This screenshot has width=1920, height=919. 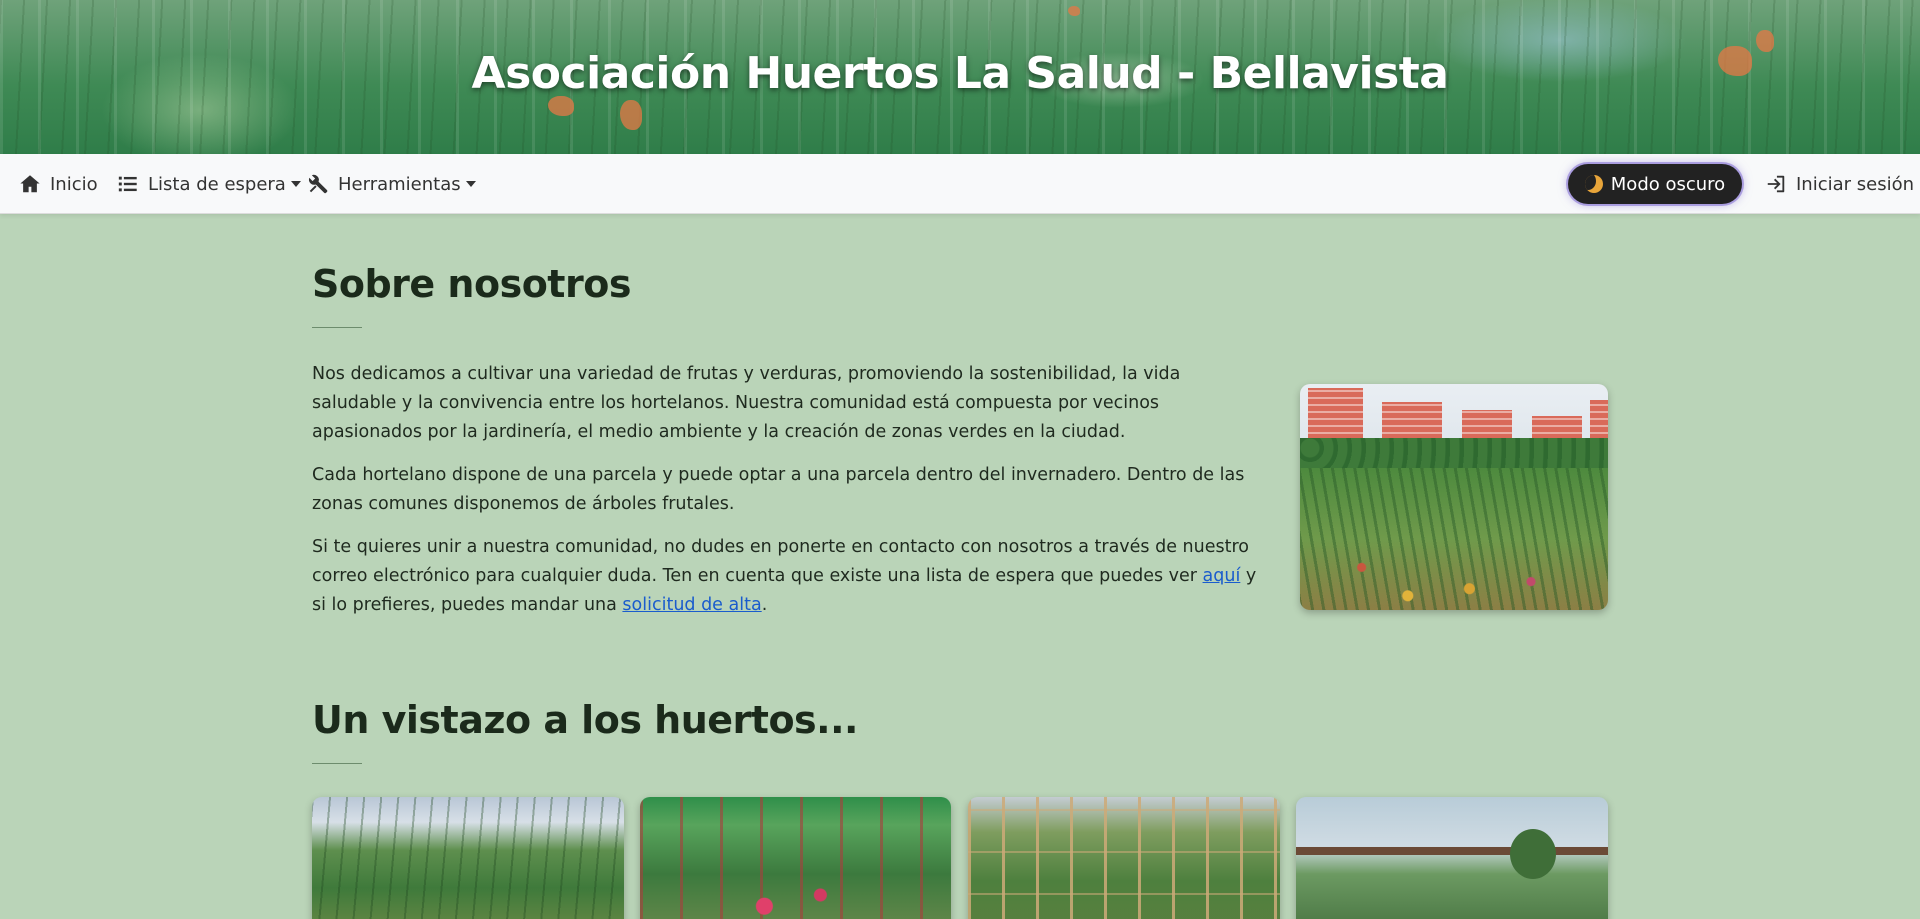 What do you see at coordinates (1593, 184) in the screenshot?
I see `moon-icon` at bounding box center [1593, 184].